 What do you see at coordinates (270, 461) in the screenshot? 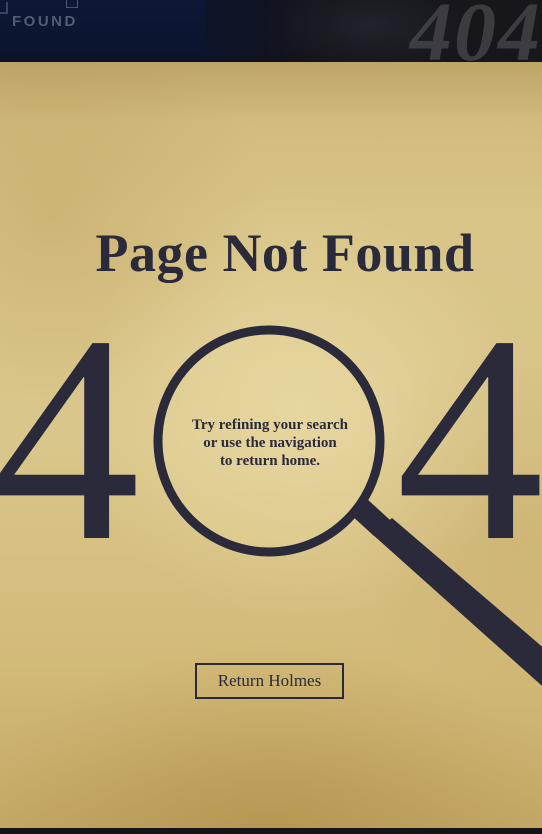
I see `hint-line: to return home.` at bounding box center [270, 461].